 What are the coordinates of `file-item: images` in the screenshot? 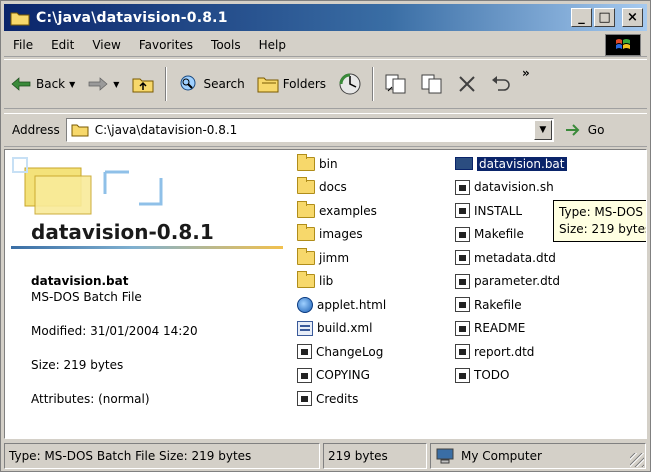 It's located at (341, 235).